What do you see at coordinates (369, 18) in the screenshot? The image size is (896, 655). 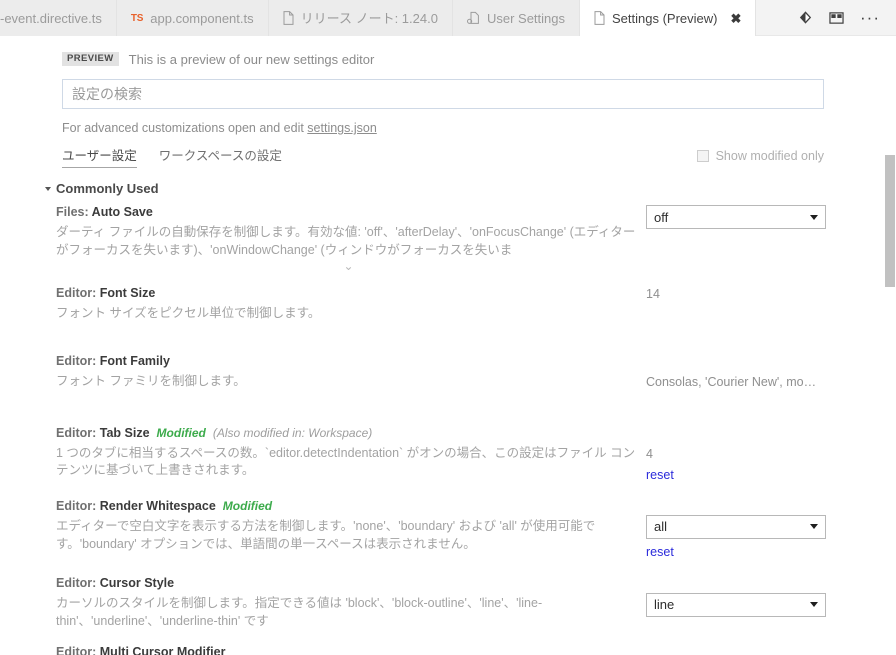 I see `editor-tab-label: リリース ノート: 1.24.0` at bounding box center [369, 18].